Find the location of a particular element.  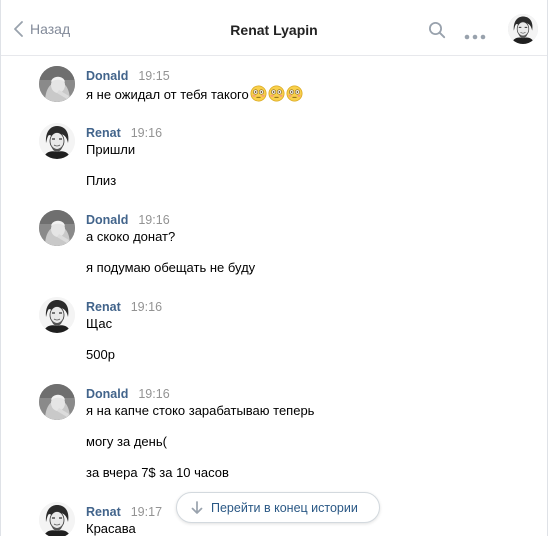

search-icon is located at coordinates (437, 30).